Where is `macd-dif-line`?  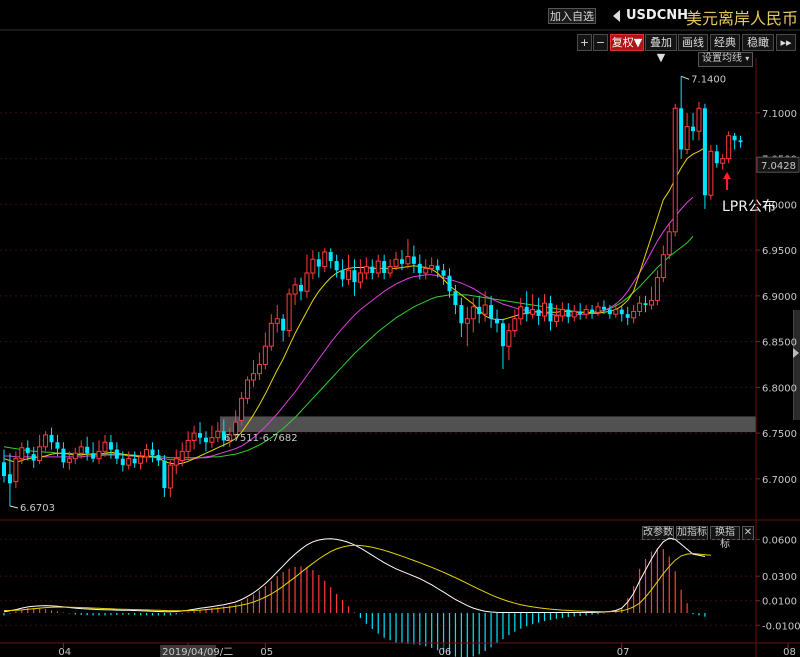 macd-dif-line is located at coordinates (354, 575).